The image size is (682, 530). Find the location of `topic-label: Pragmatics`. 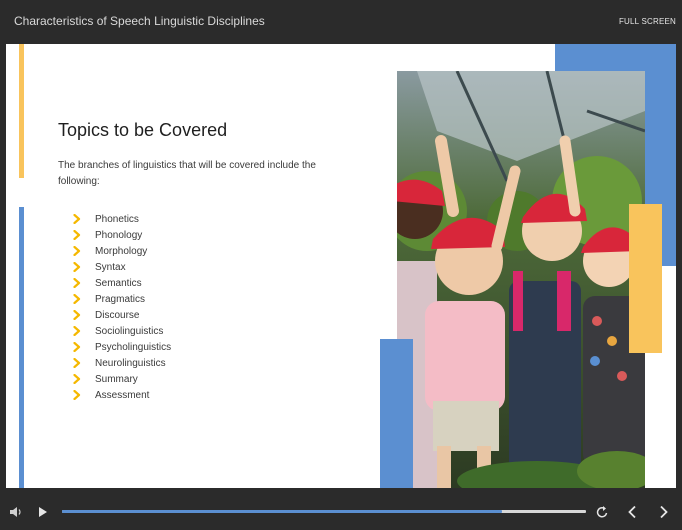

topic-label: Pragmatics is located at coordinates (120, 299).